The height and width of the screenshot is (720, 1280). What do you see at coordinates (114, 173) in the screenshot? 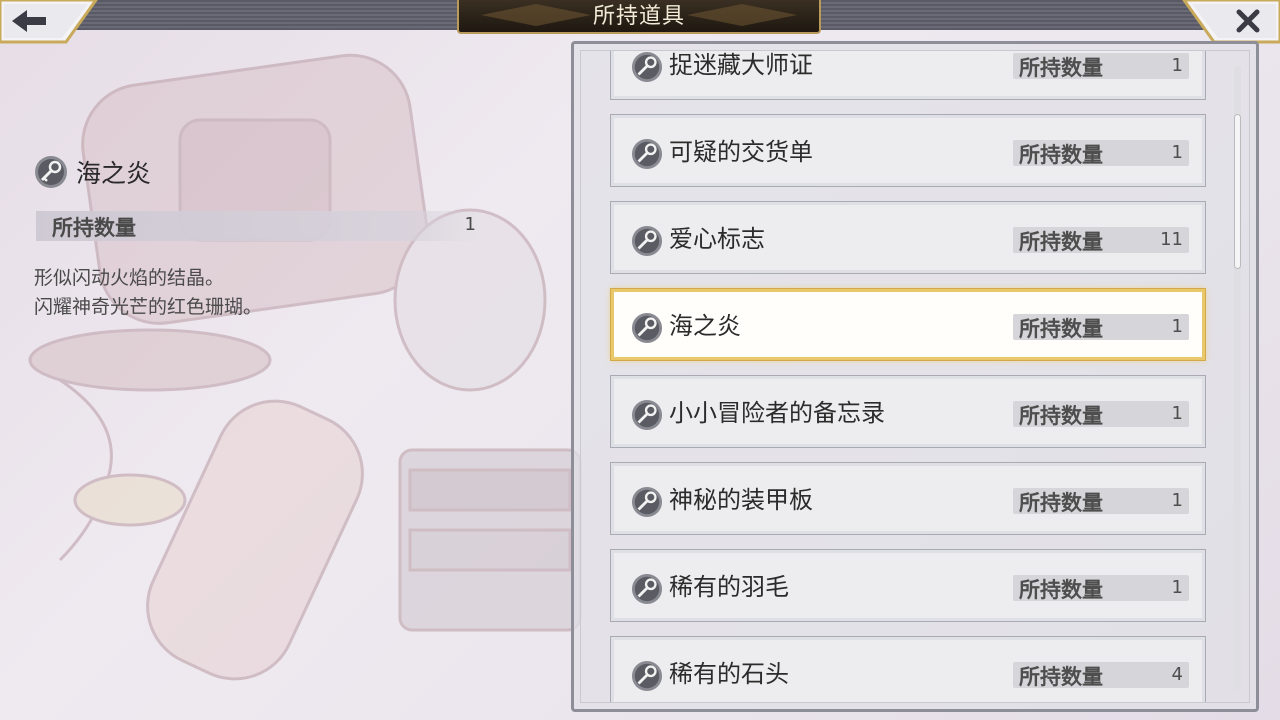
I see `detail-item-name: 海之炎` at bounding box center [114, 173].